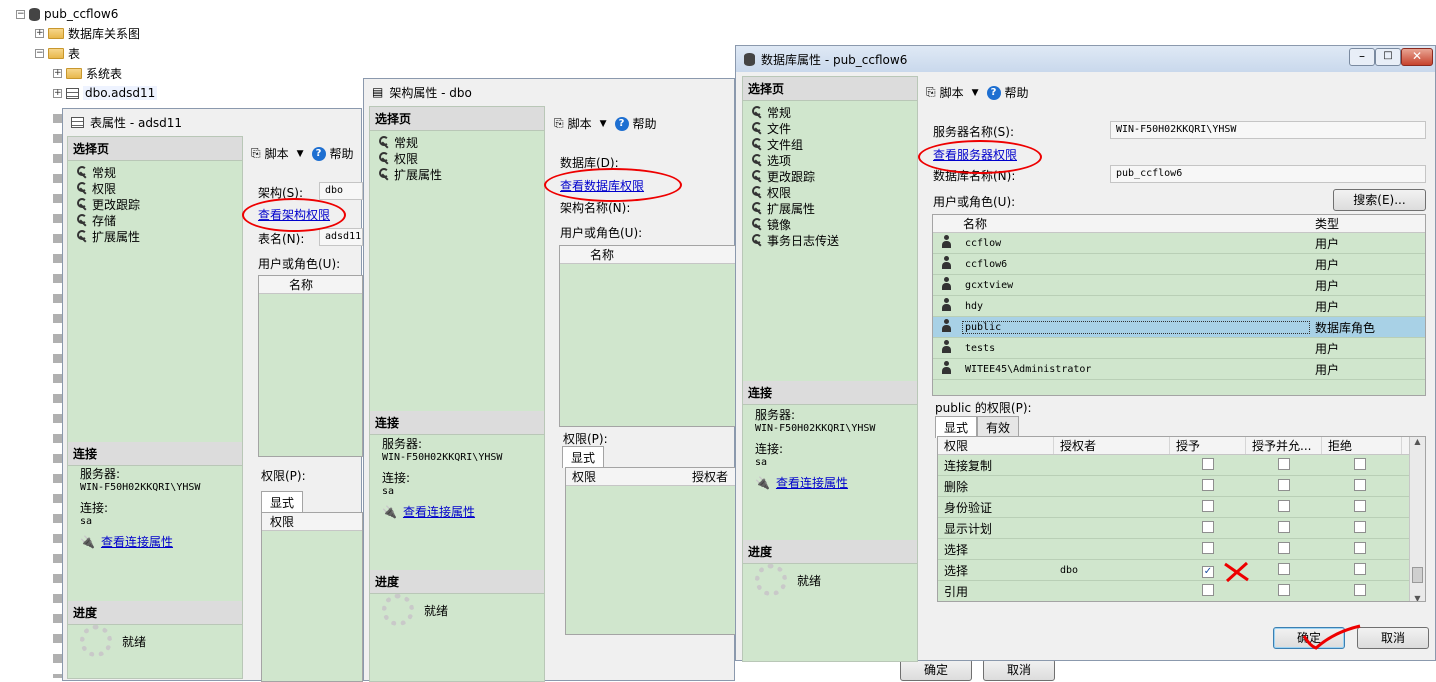 Image resolution: width=1436 pixels, height=682 pixels. I want to click on user-row: ccflow6 用户, so click(1179, 264).